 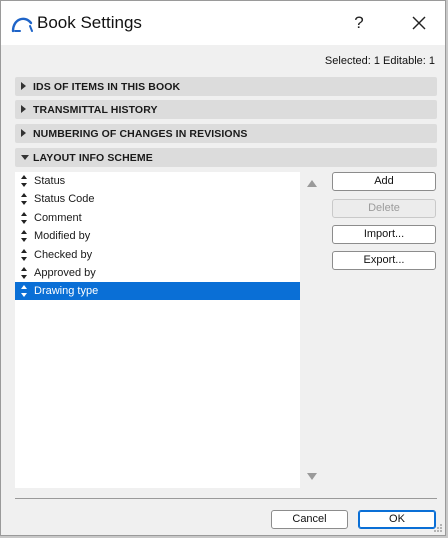 I want to click on list-item: Status, so click(x=157, y=181).